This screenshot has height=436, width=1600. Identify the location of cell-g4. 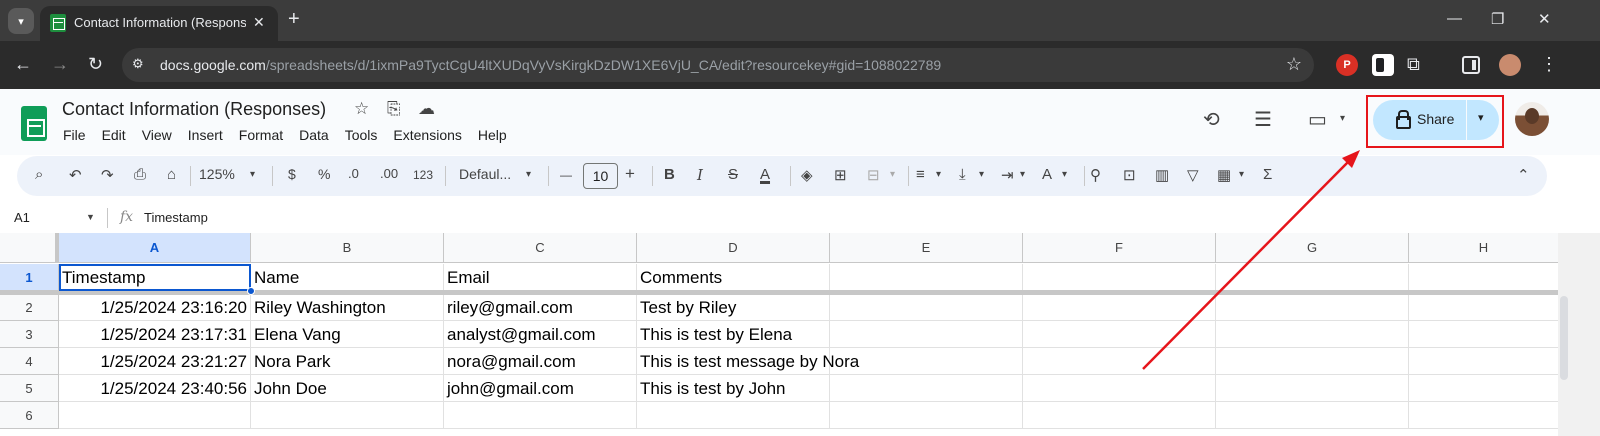
(1312, 361).